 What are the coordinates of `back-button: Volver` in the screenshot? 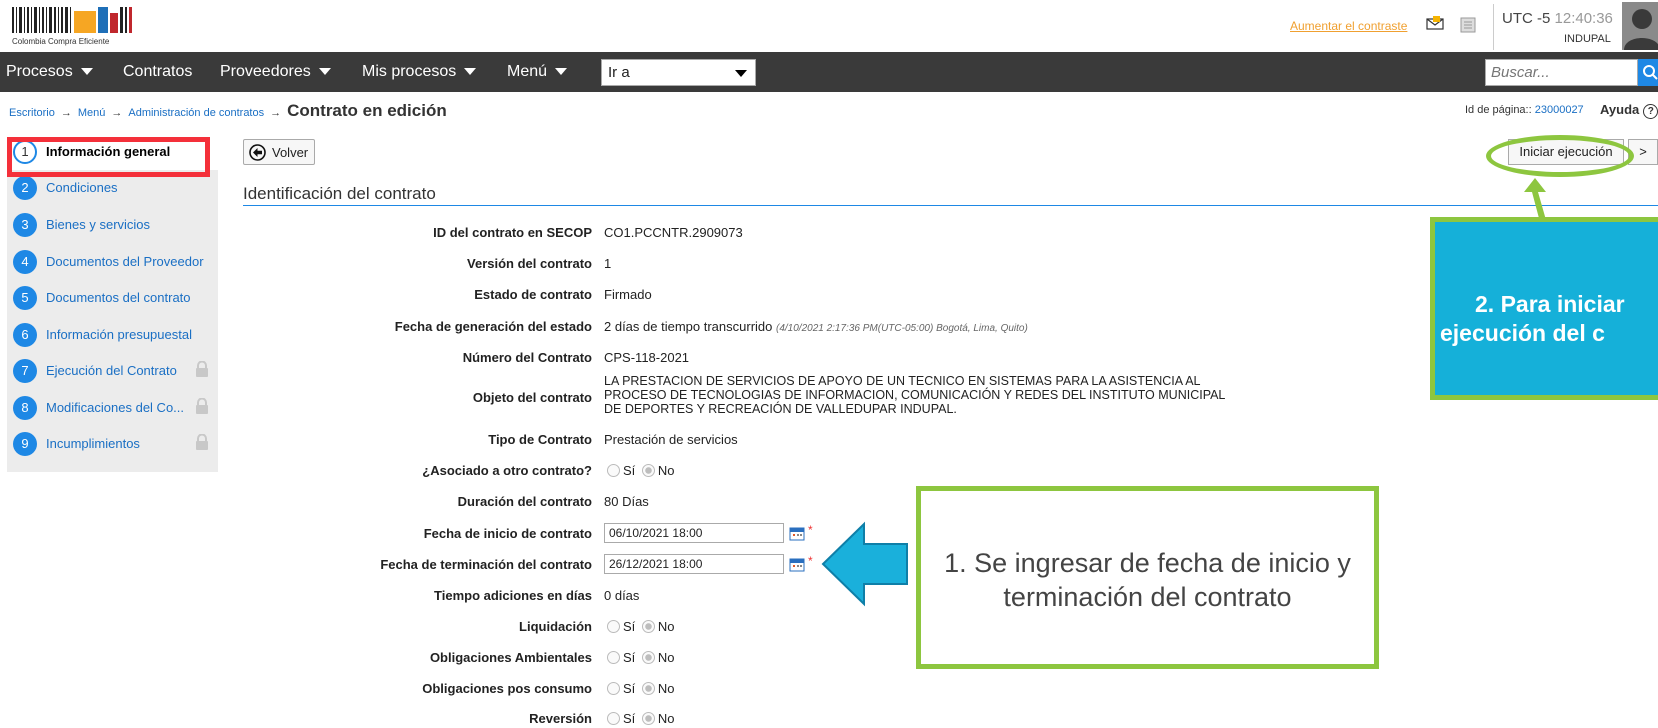 It's located at (279, 152).